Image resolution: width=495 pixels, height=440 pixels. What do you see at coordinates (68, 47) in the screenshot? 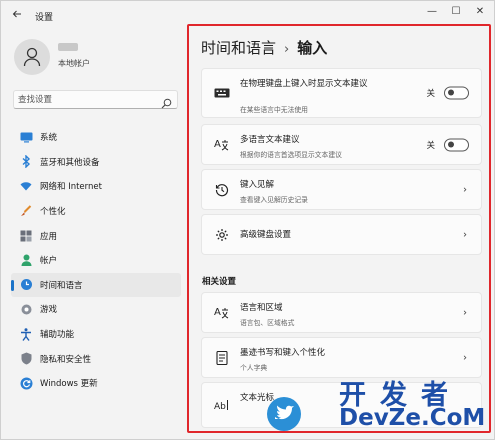
I see `user-name-redacted` at bounding box center [68, 47].